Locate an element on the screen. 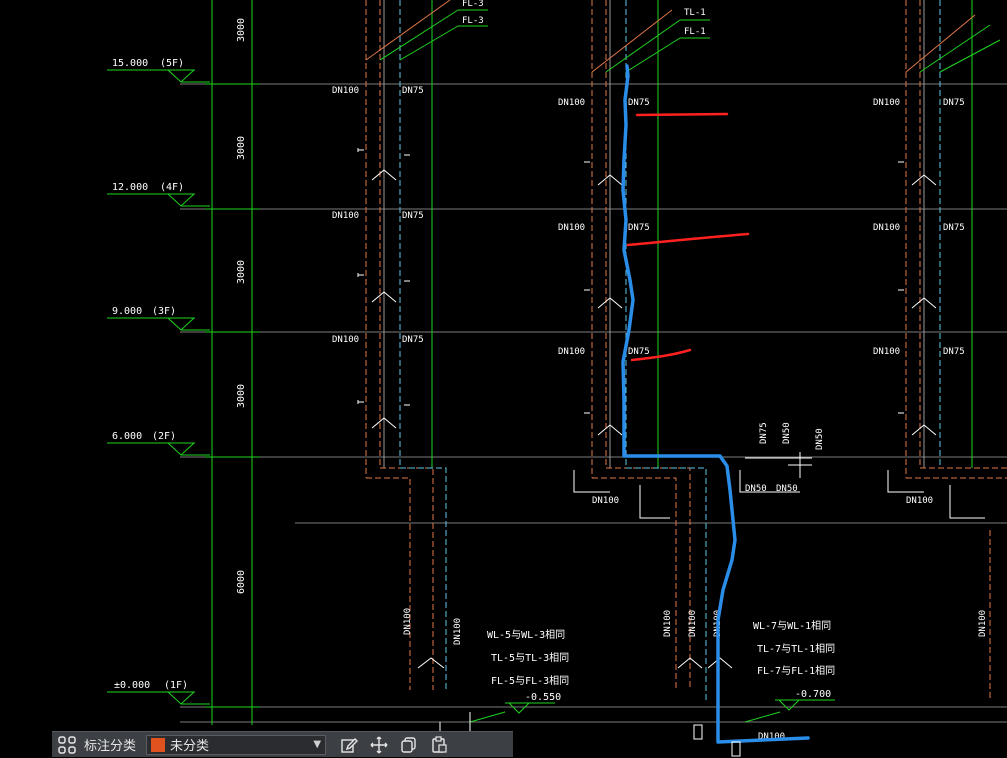  riser-tag: TL-1 is located at coordinates (695, 13).